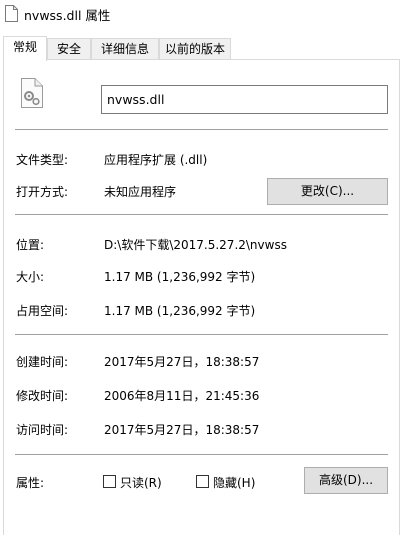 The width and height of the screenshot is (403, 535). I want to click on modified-label: 修改时间:, so click(42, 396).